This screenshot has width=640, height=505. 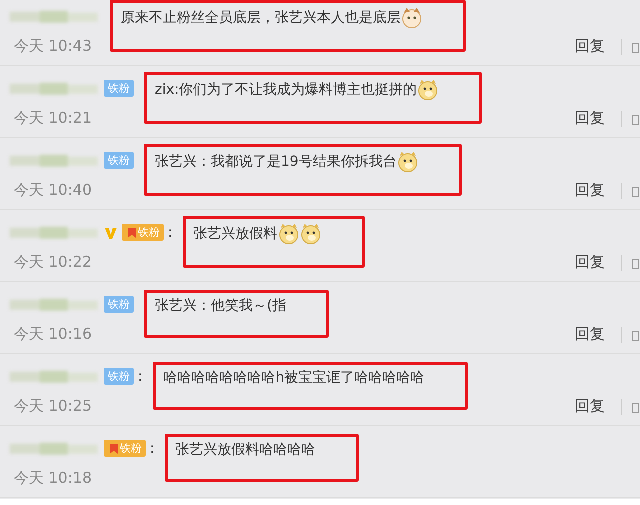 I want to click on comment-text: 哈哈哈哈哈哈哈哈h被宝宝诓了哈哈哈哈哈, so click(x=294, y=377).